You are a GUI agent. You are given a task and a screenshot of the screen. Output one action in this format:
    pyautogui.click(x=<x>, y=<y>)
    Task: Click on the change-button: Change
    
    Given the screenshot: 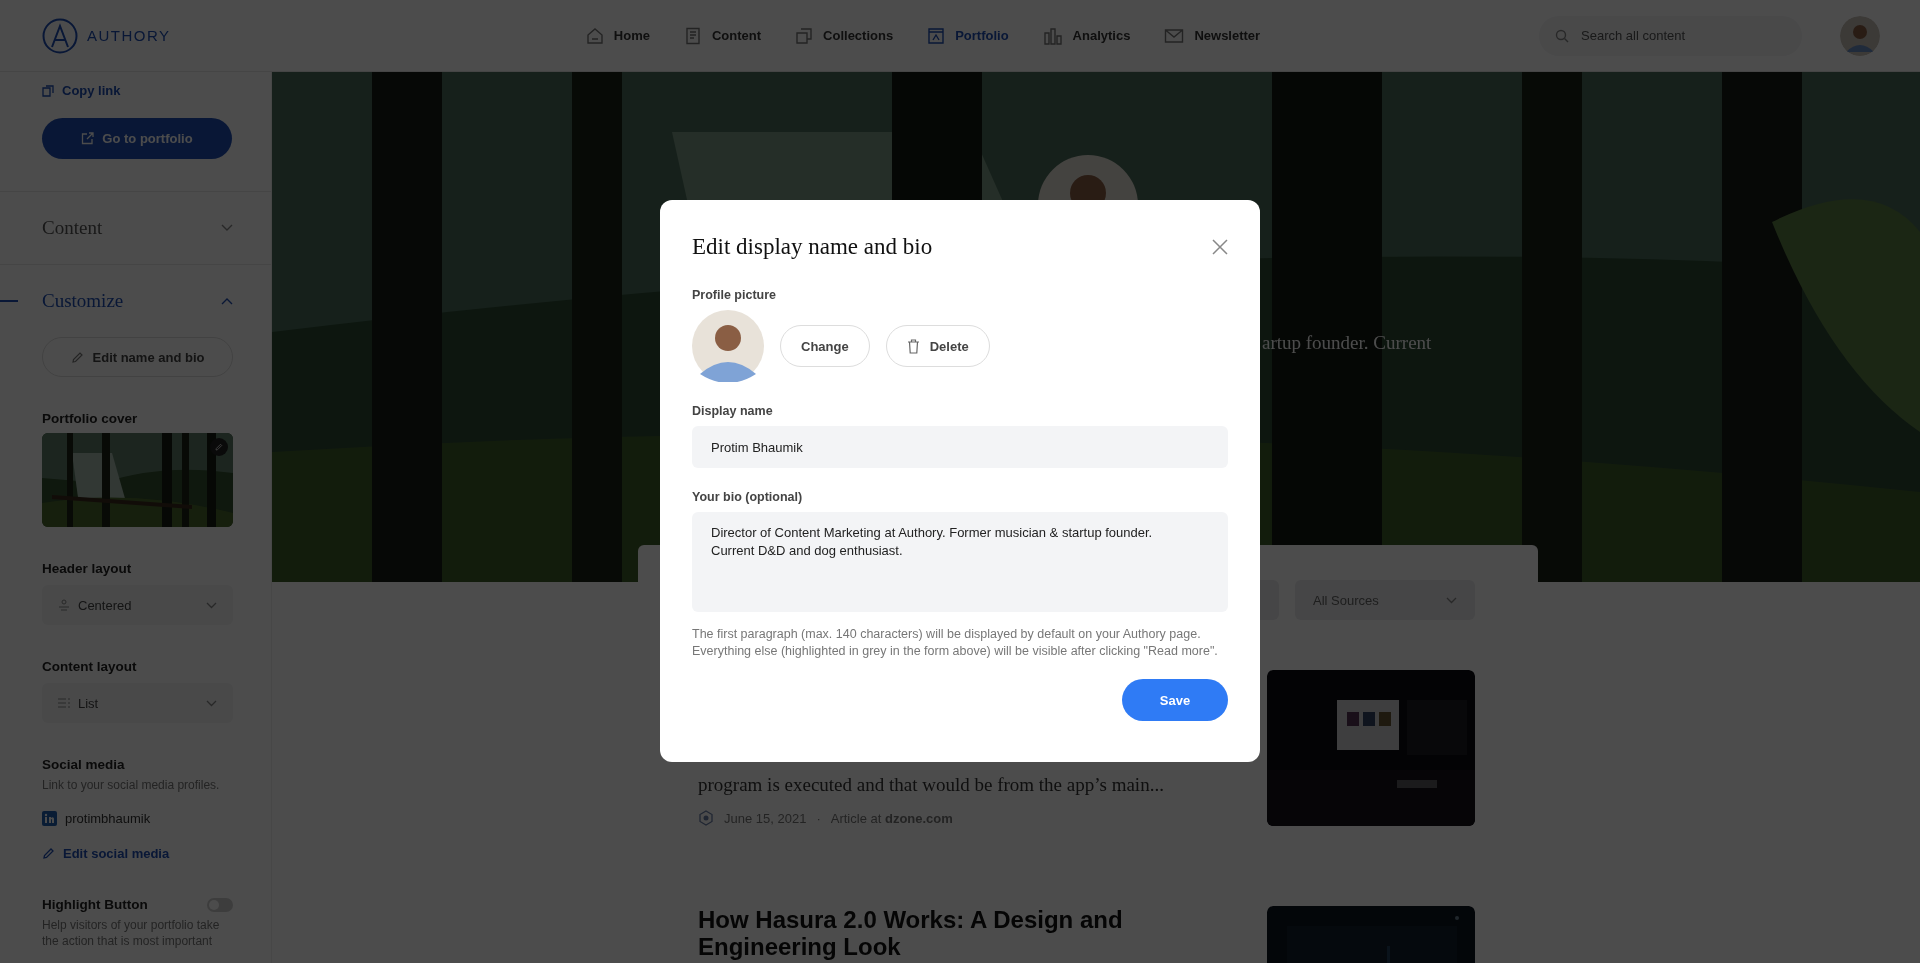 What is the action you would take?
    pyautogui.click(x=825, y=346)
    